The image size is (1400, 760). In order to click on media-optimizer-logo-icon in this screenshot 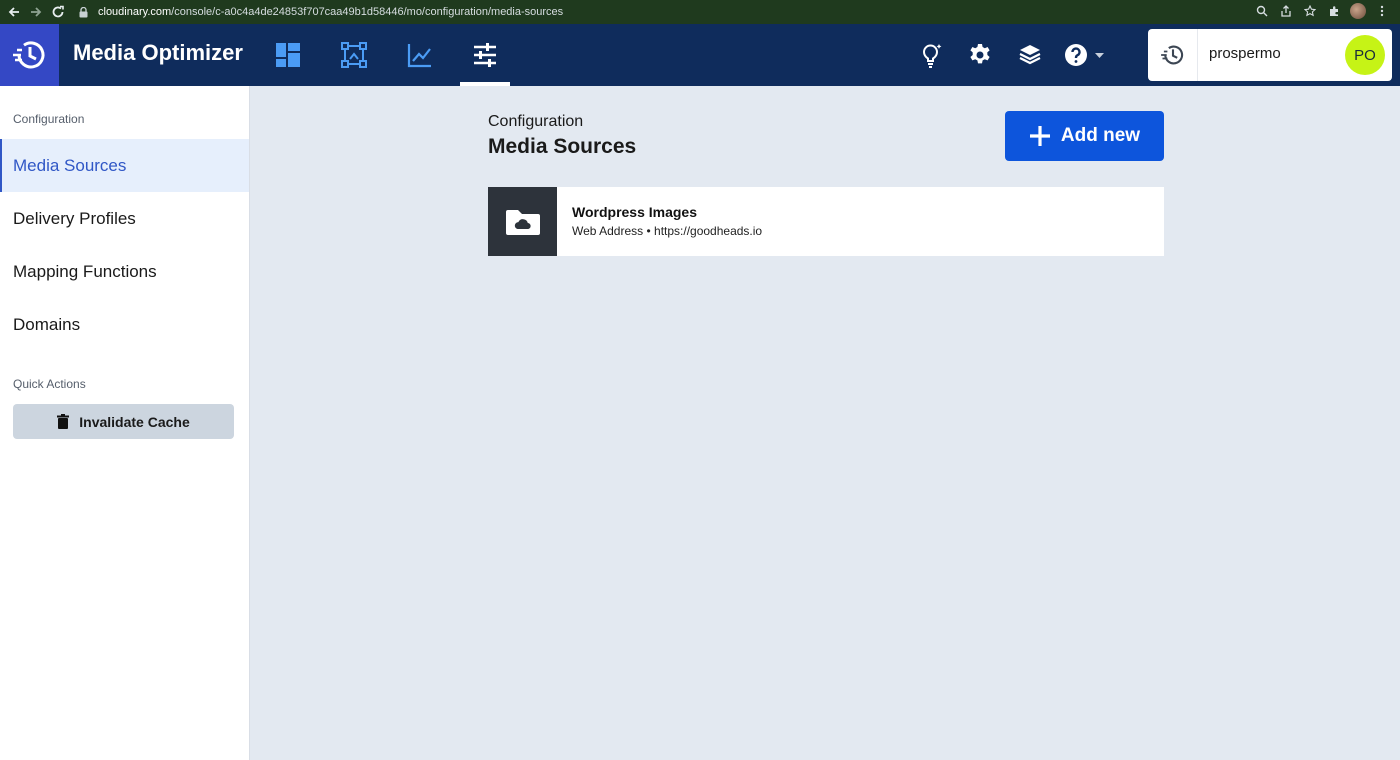, I will do `click(28, 55)`.